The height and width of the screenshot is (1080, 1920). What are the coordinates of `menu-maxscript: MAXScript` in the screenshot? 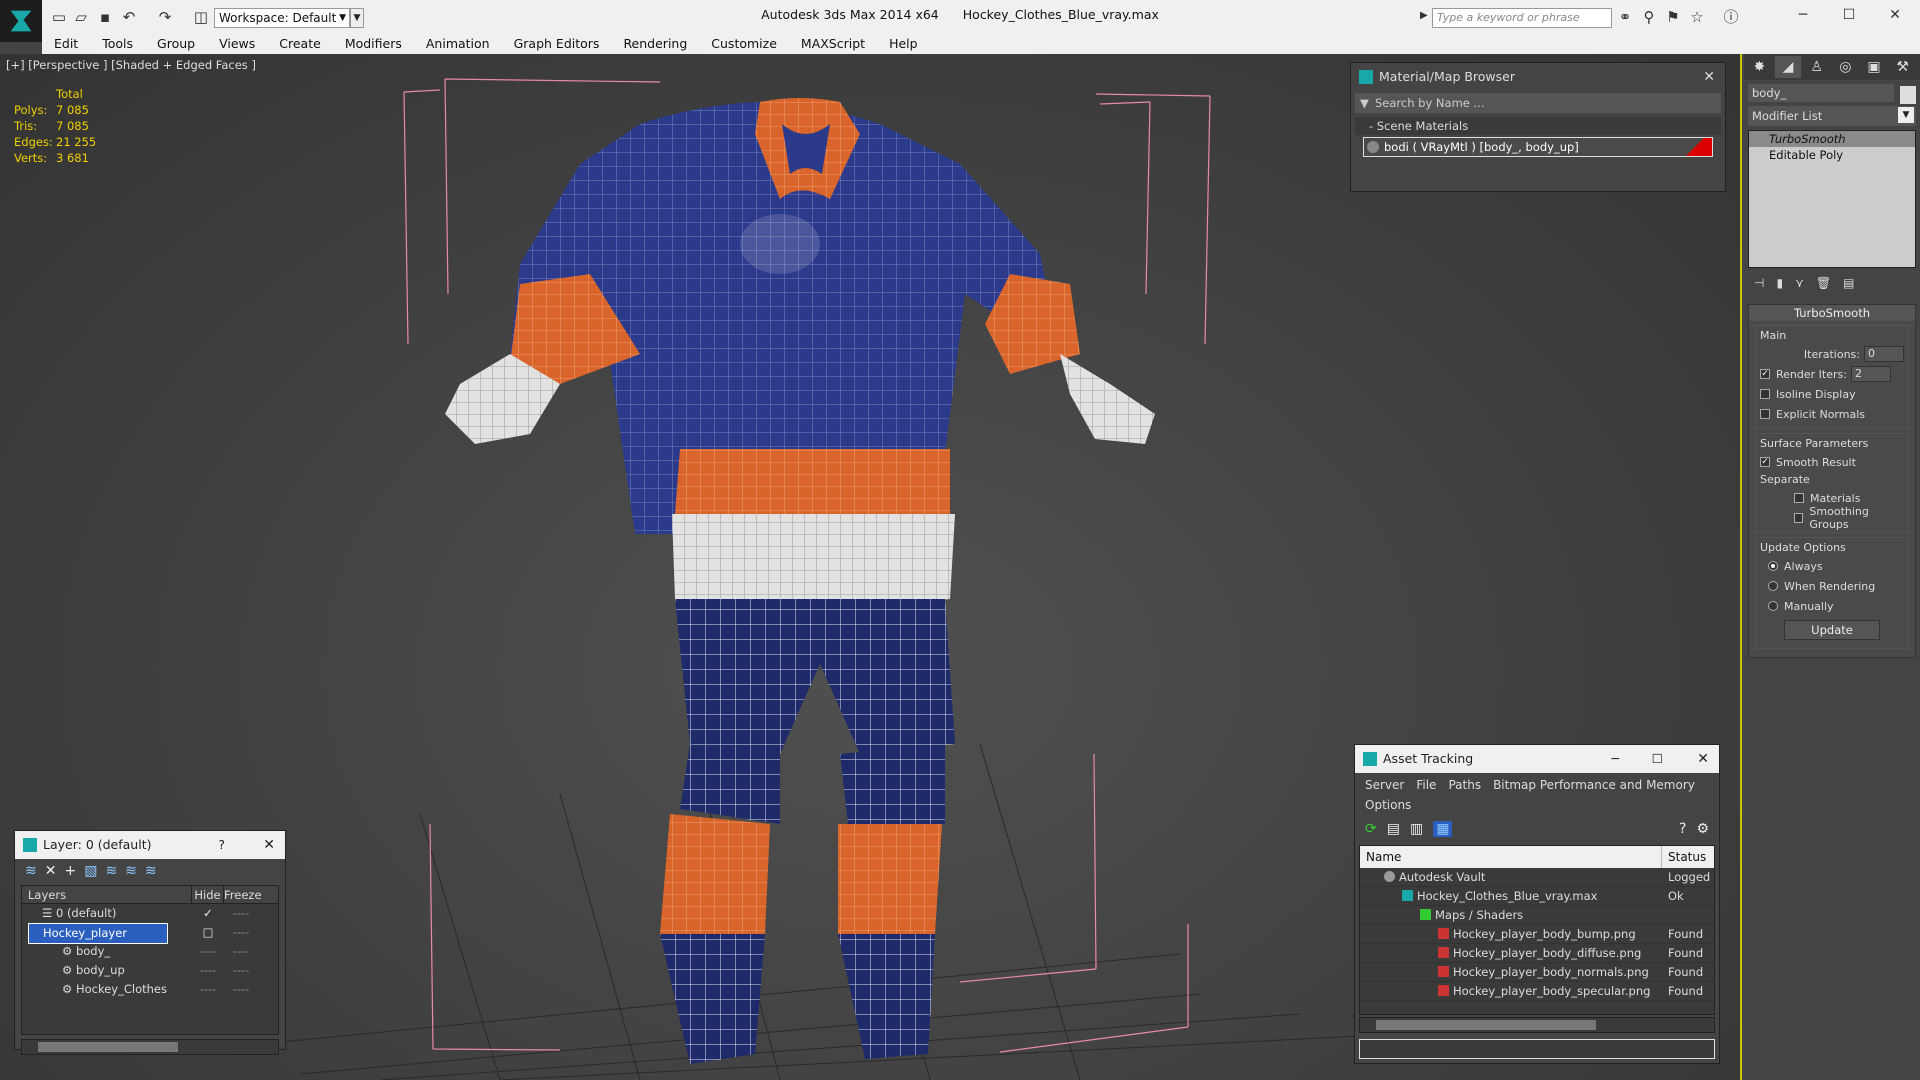 It's located at (833, 44).